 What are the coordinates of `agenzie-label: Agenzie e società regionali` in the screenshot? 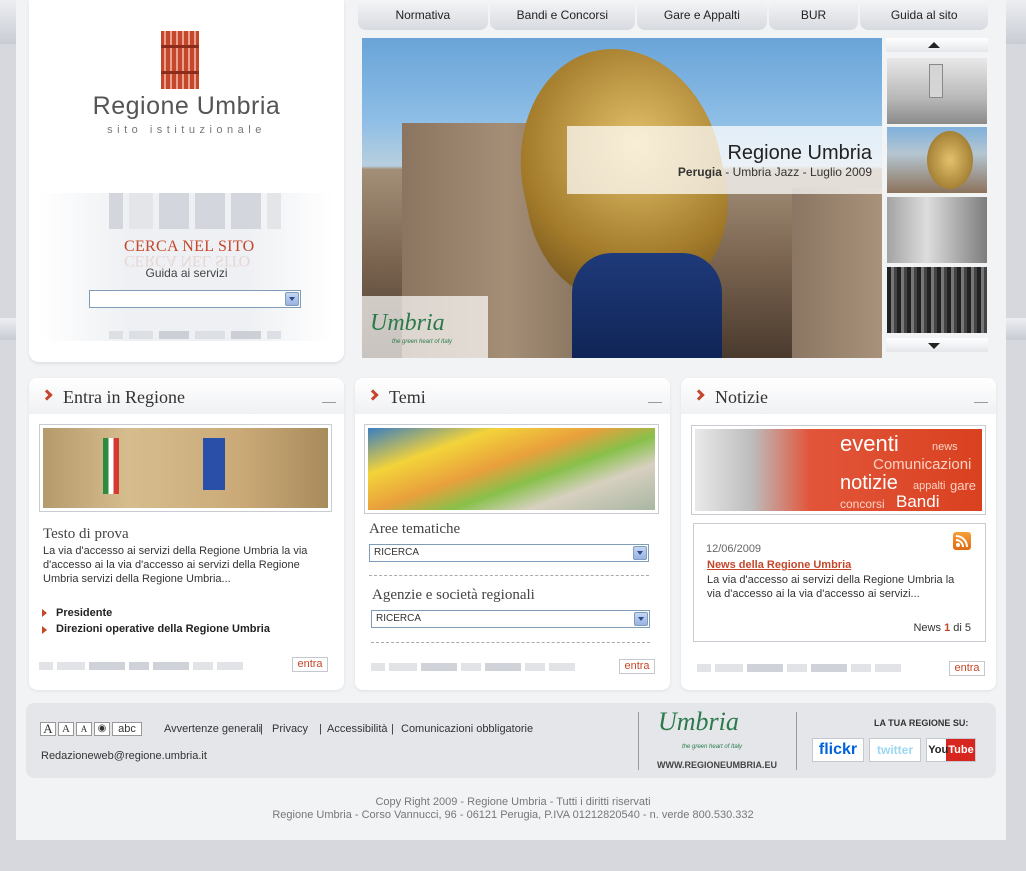 It's located at (453, 595).